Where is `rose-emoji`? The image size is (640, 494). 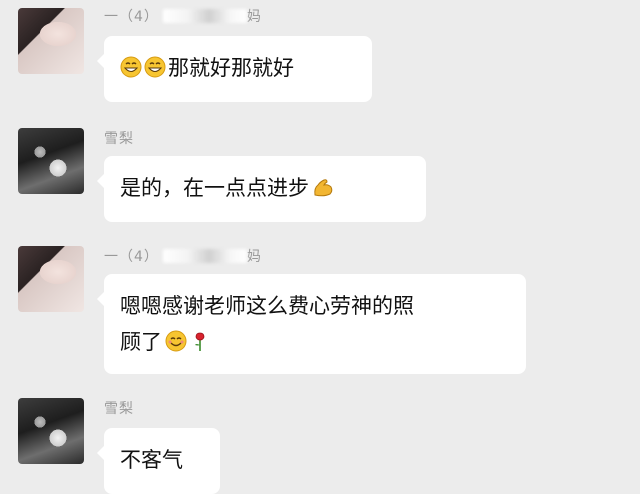
rose-emoji is located at coordinates (200, 341).